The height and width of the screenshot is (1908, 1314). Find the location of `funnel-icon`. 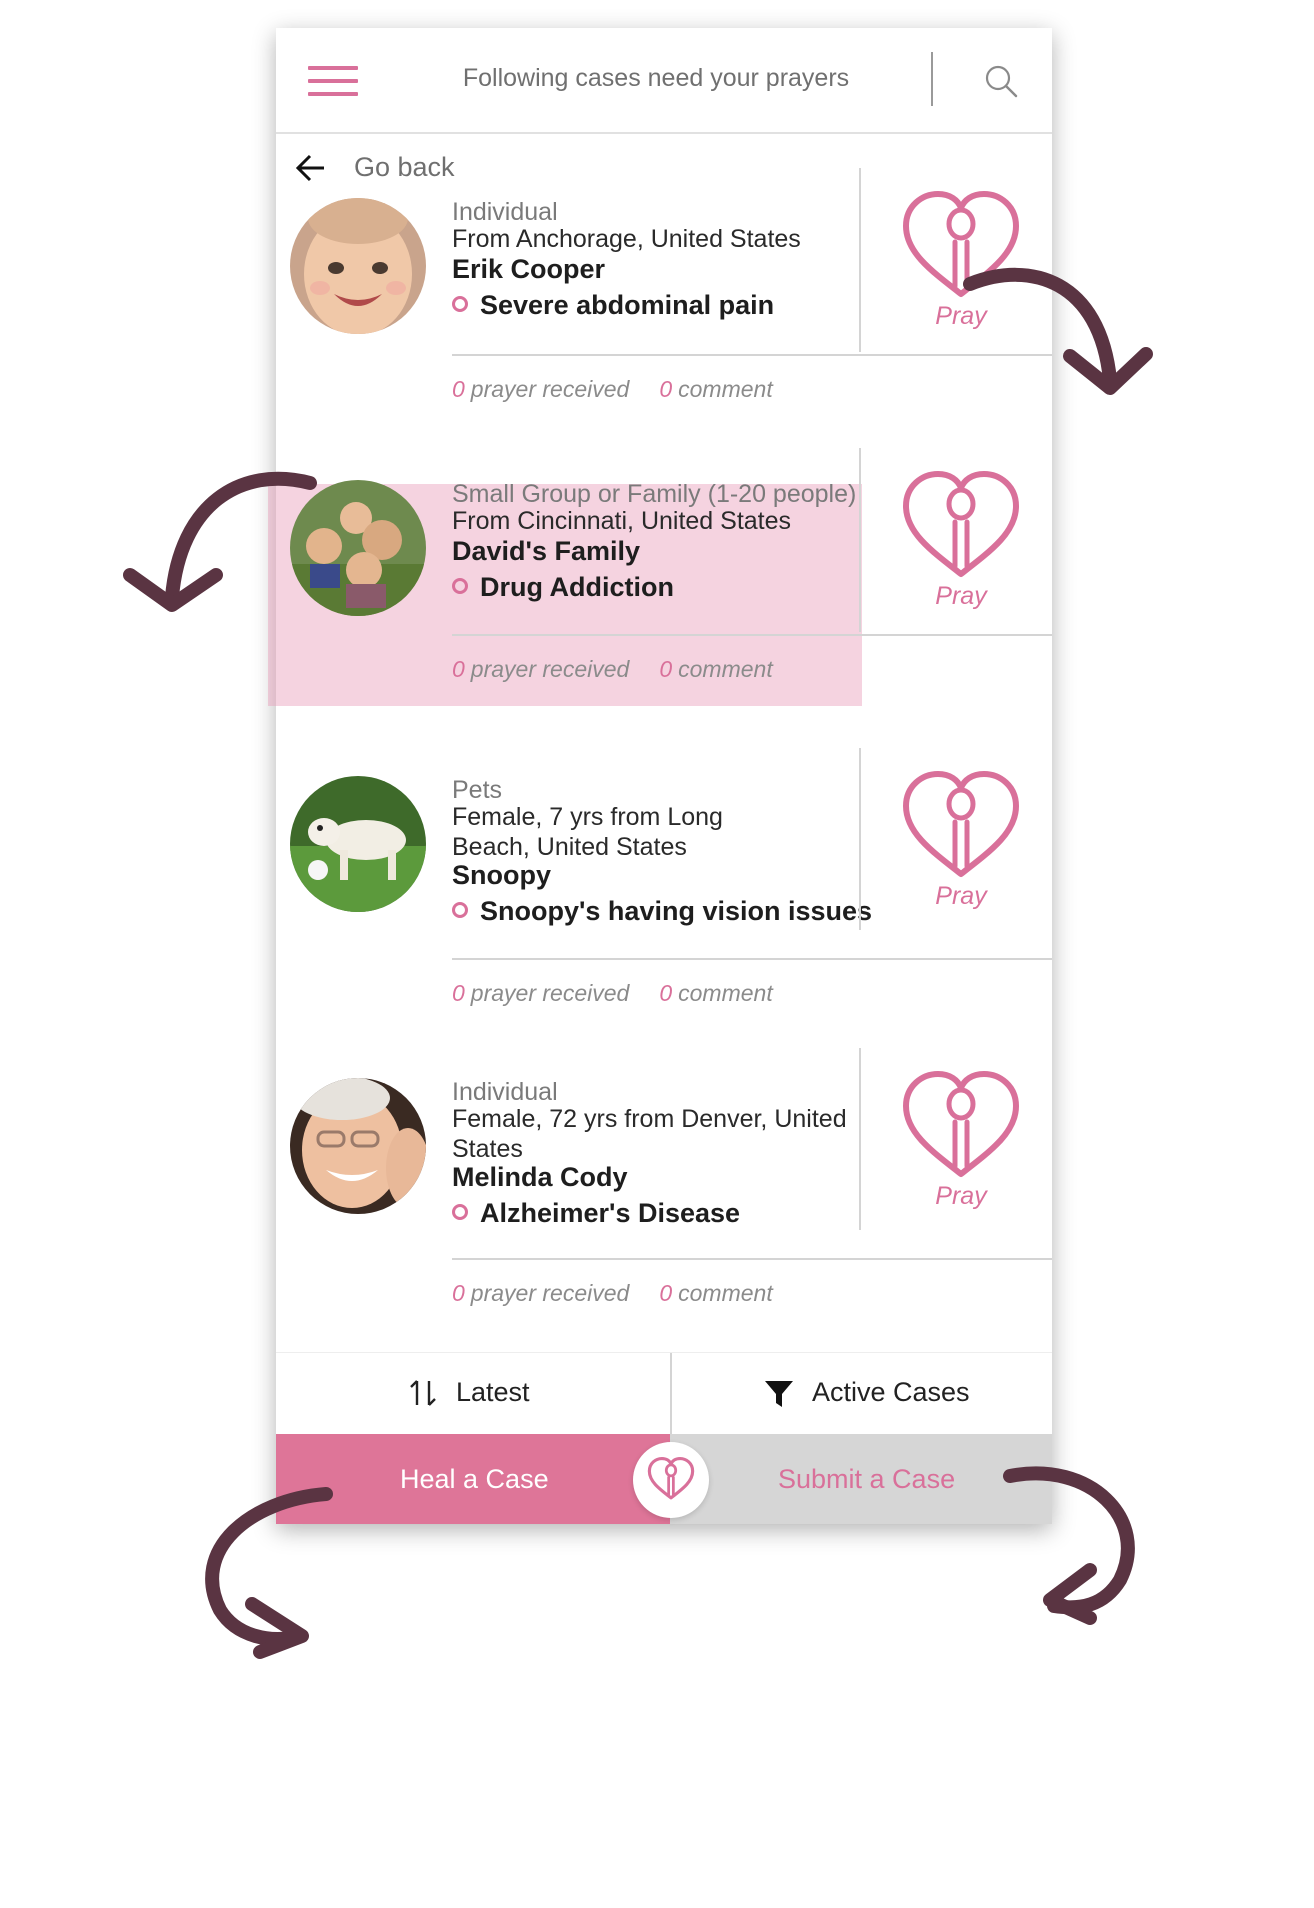

funnel-icon is located at coordinates (779, 1394).